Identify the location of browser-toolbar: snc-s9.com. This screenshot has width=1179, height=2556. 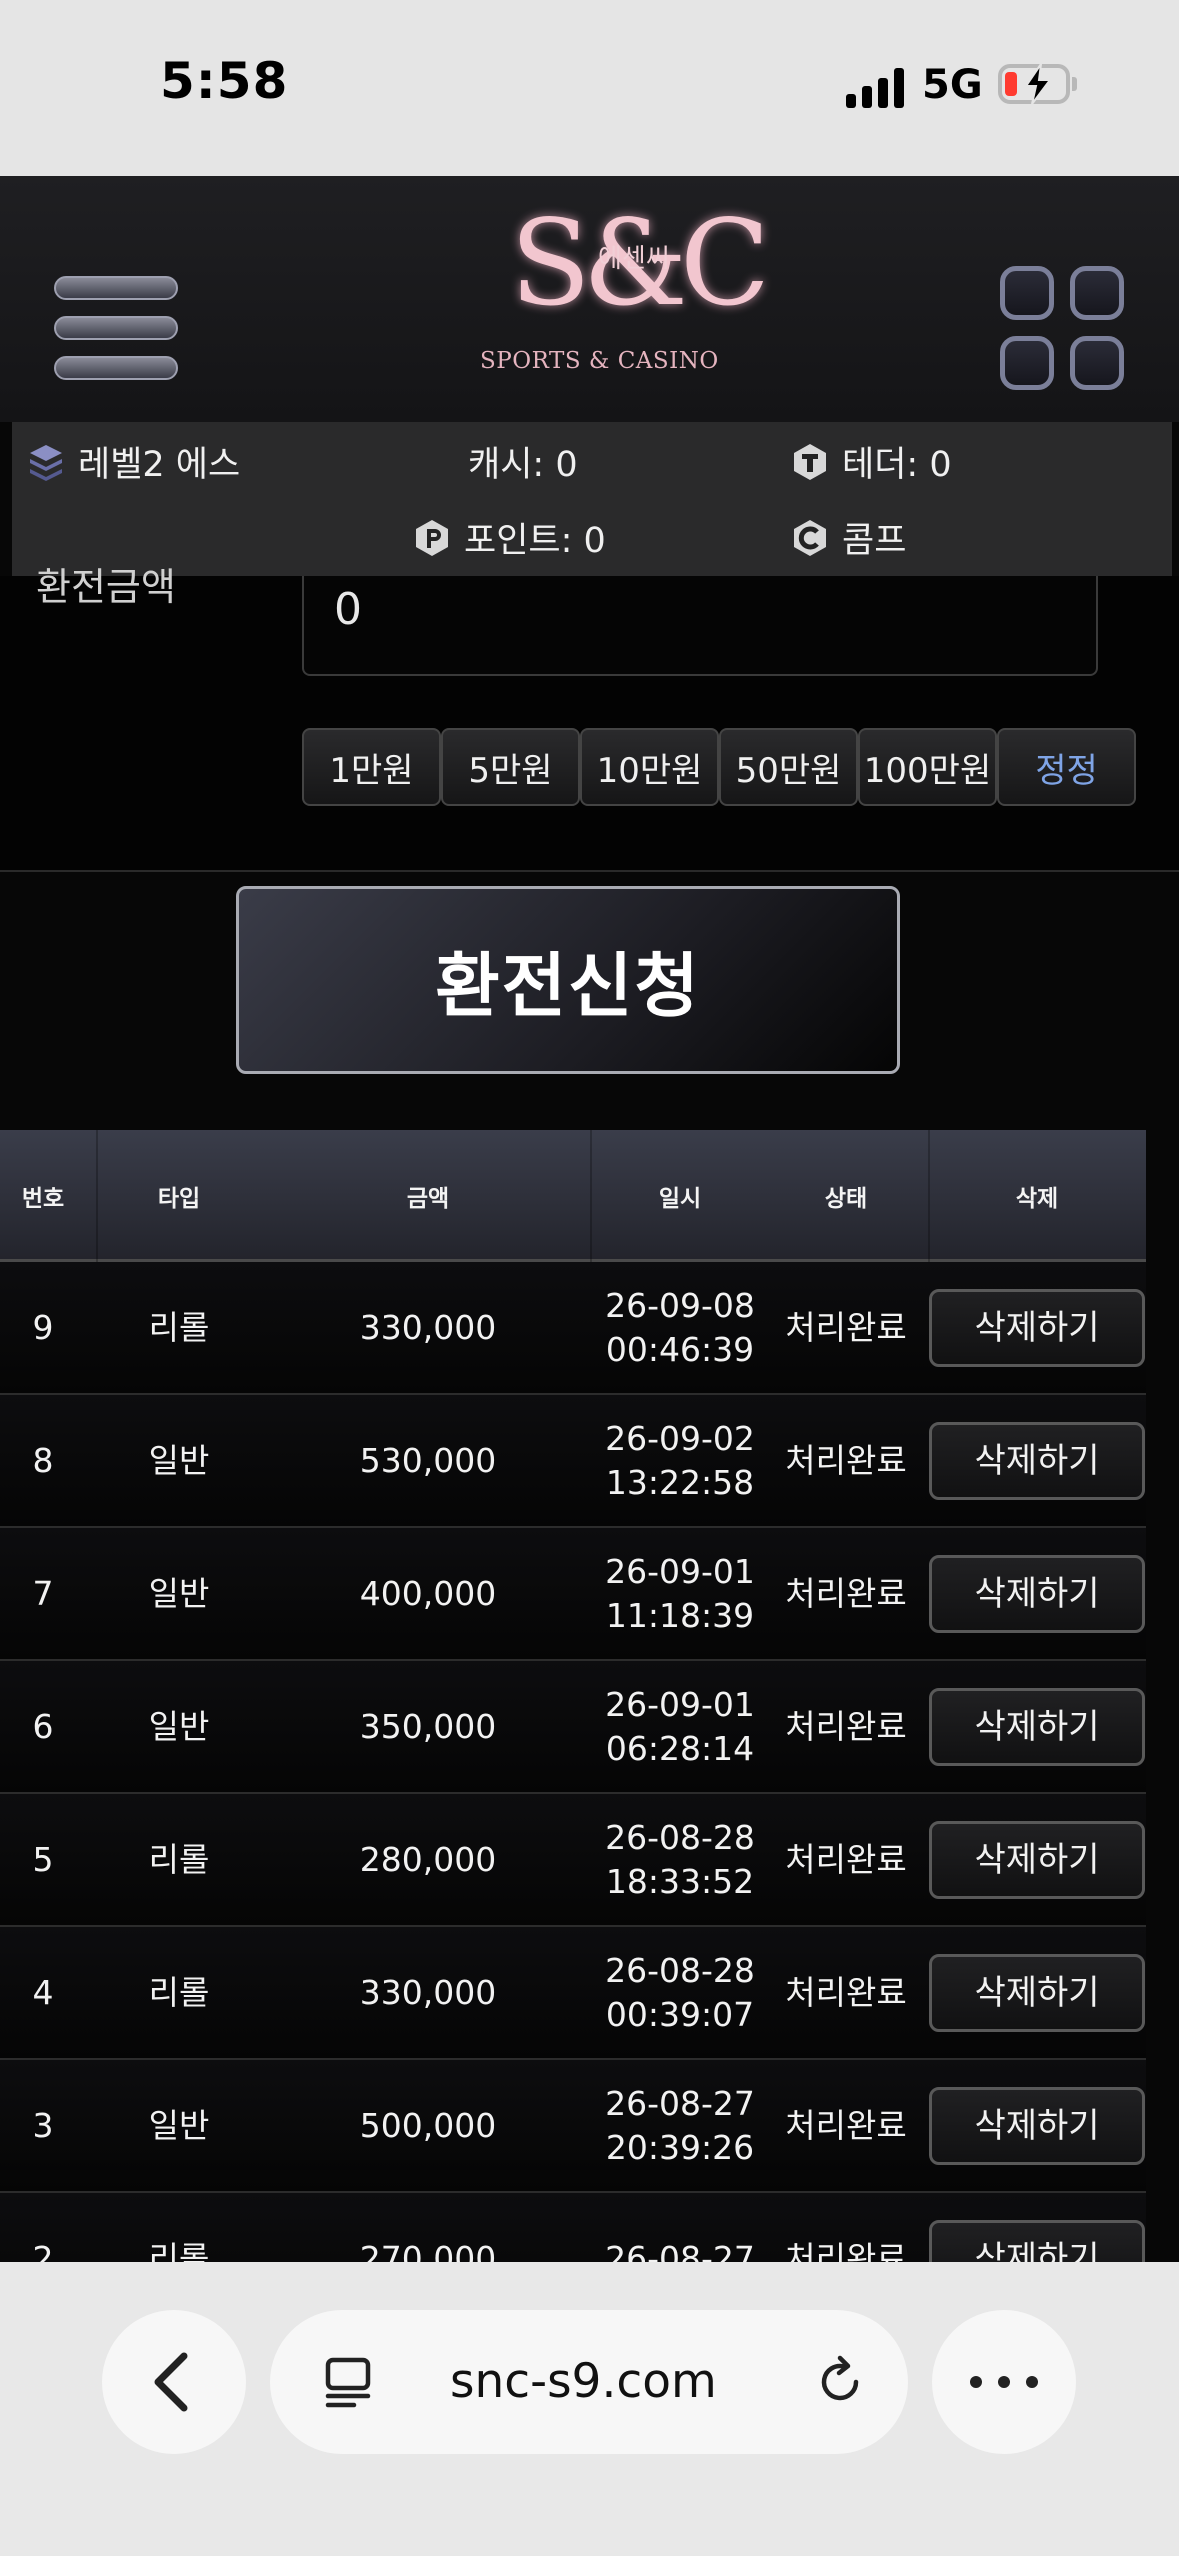
(589, 2409).